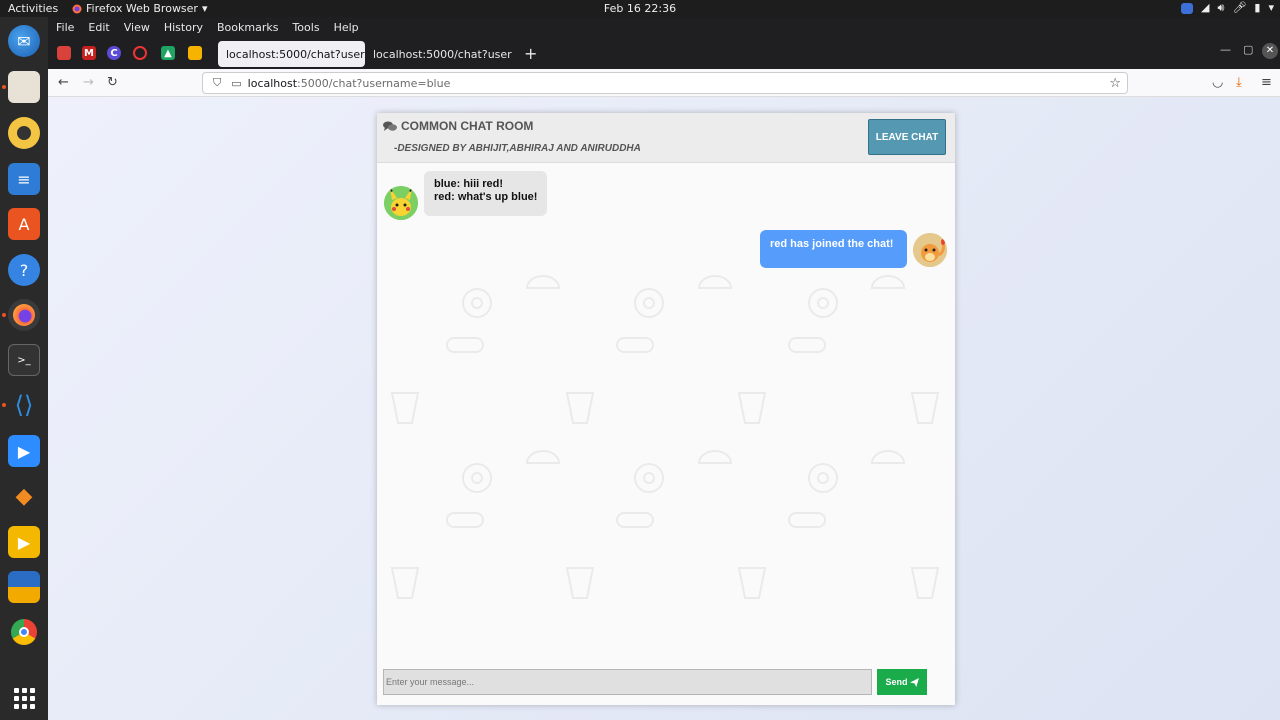  I want to click on zoom-icon: ▶, so click(24, 451).